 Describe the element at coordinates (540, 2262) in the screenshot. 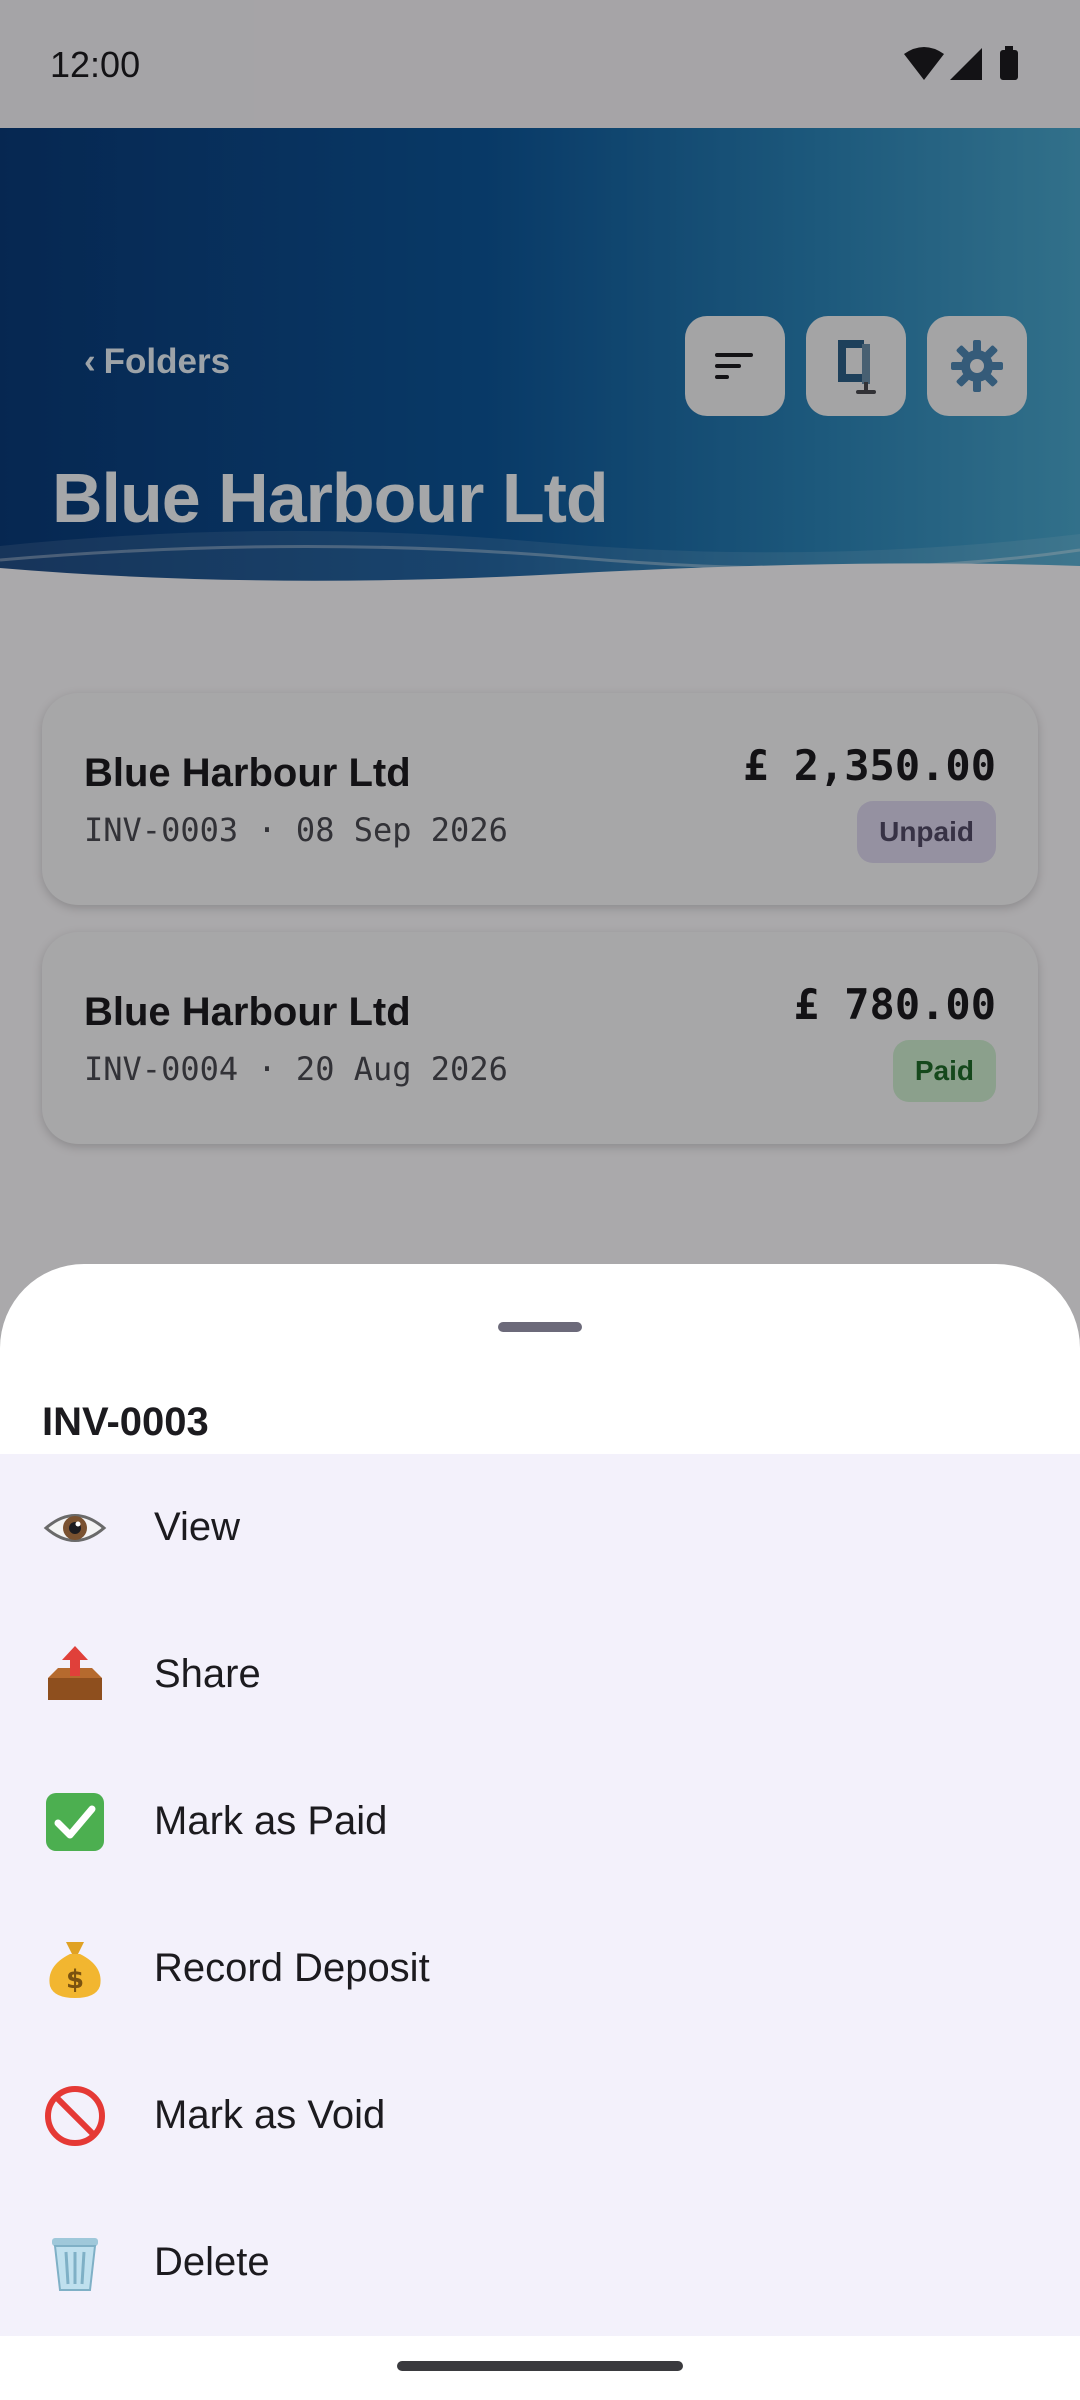

I see `menu-item-delete: Delete` at that location.